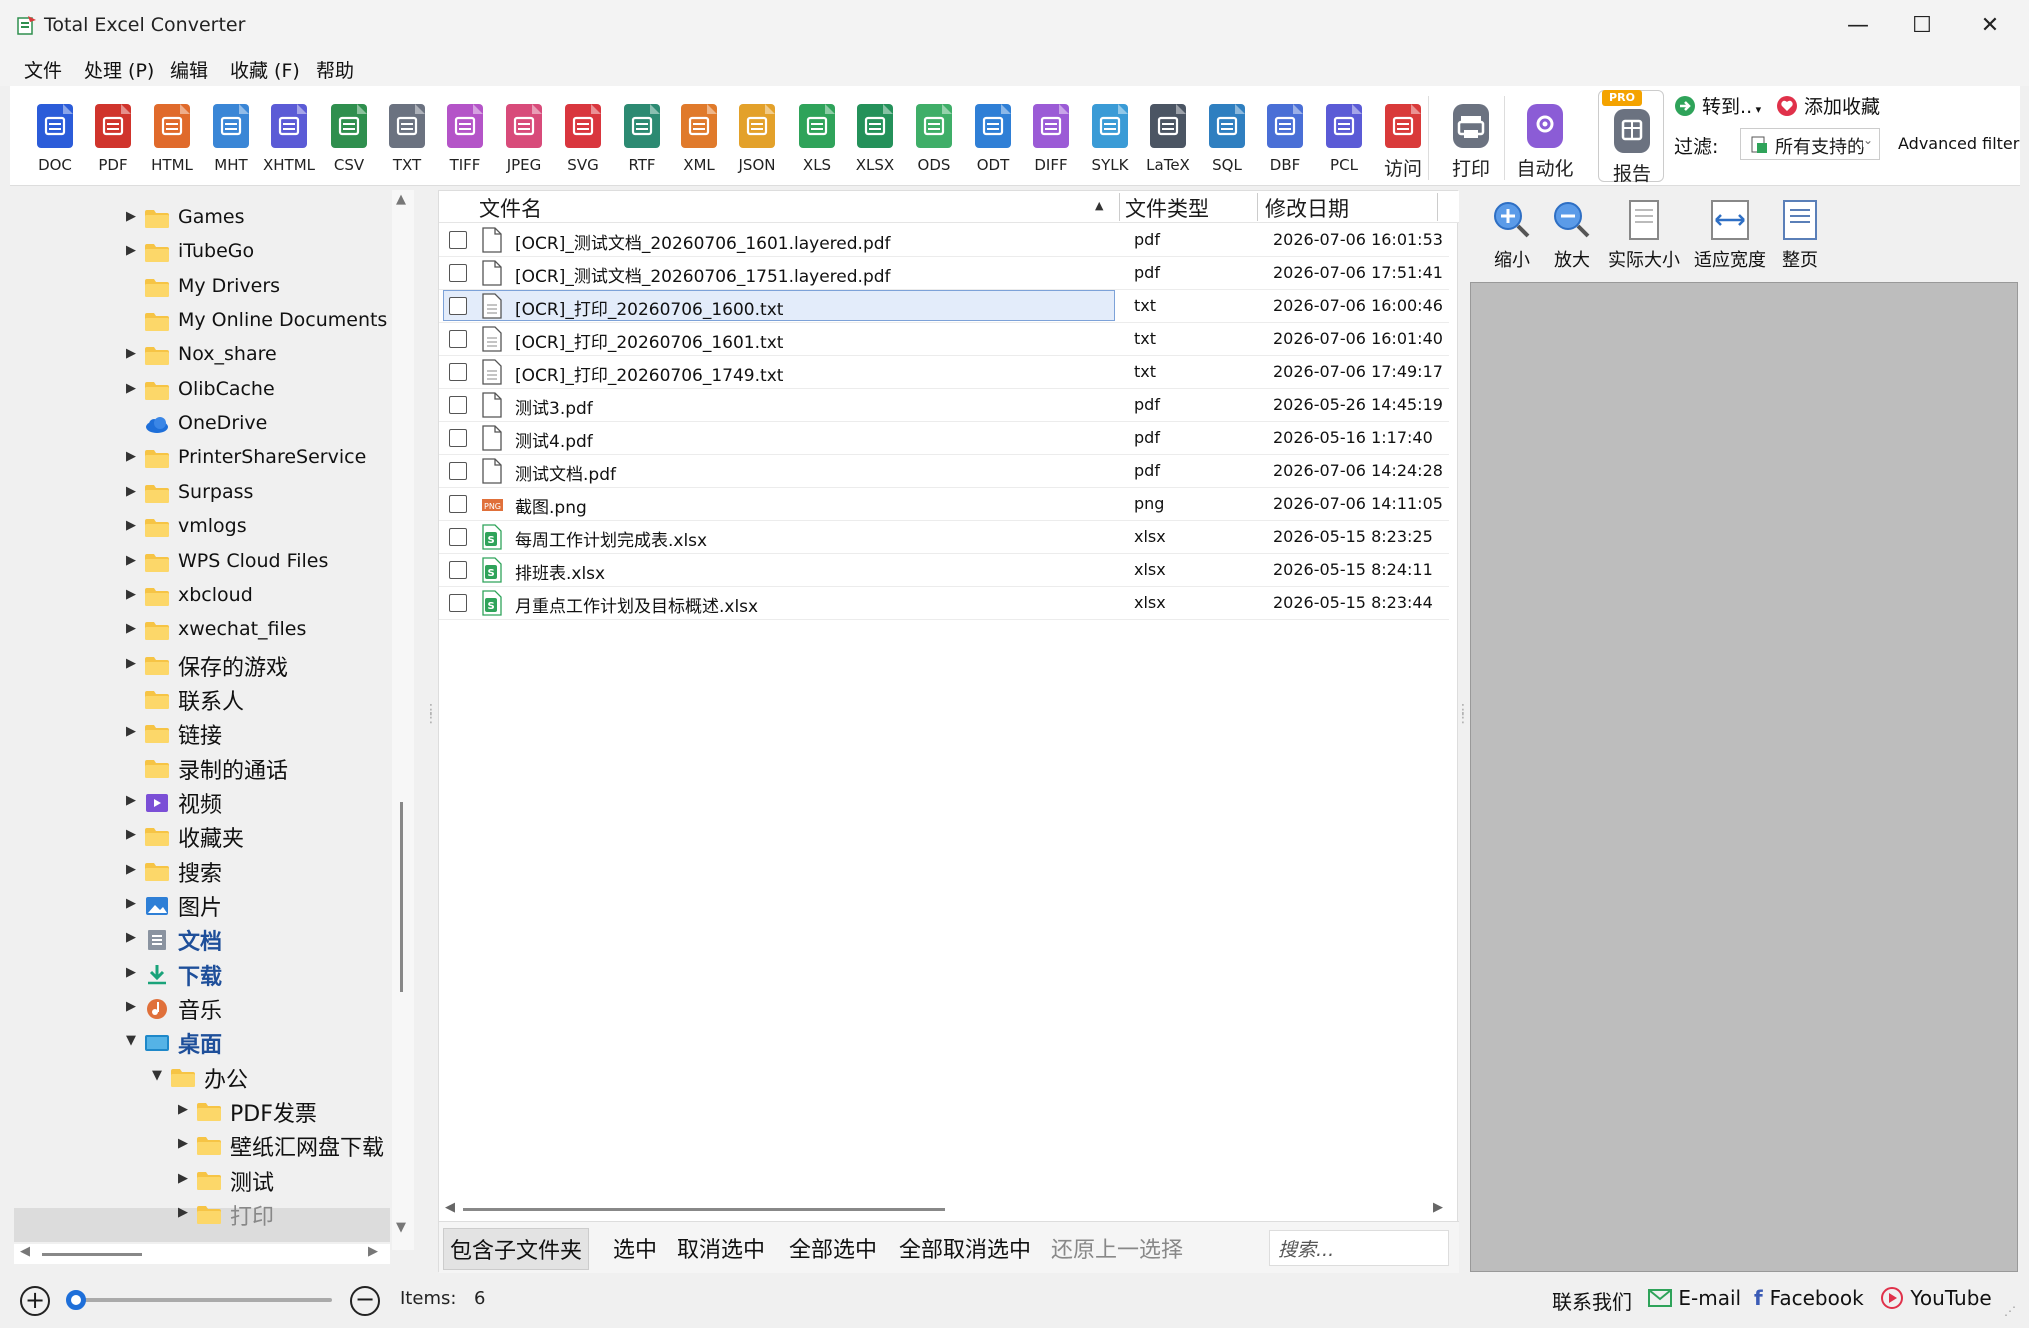 Image resolution: width=2029 pixels, height=1328 pixels. Describe the element at coordinates (1110, 138) in the screenshot. I see `format-button-sylk: SYLK` at that location.